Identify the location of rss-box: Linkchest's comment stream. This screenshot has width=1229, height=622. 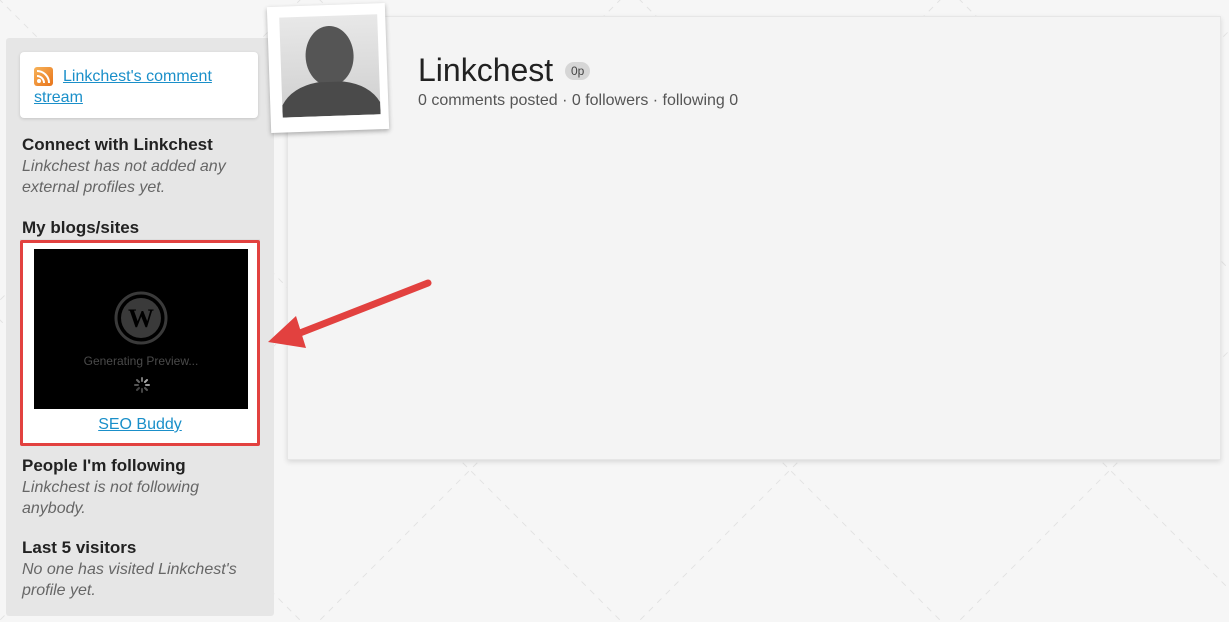
(139, 85).